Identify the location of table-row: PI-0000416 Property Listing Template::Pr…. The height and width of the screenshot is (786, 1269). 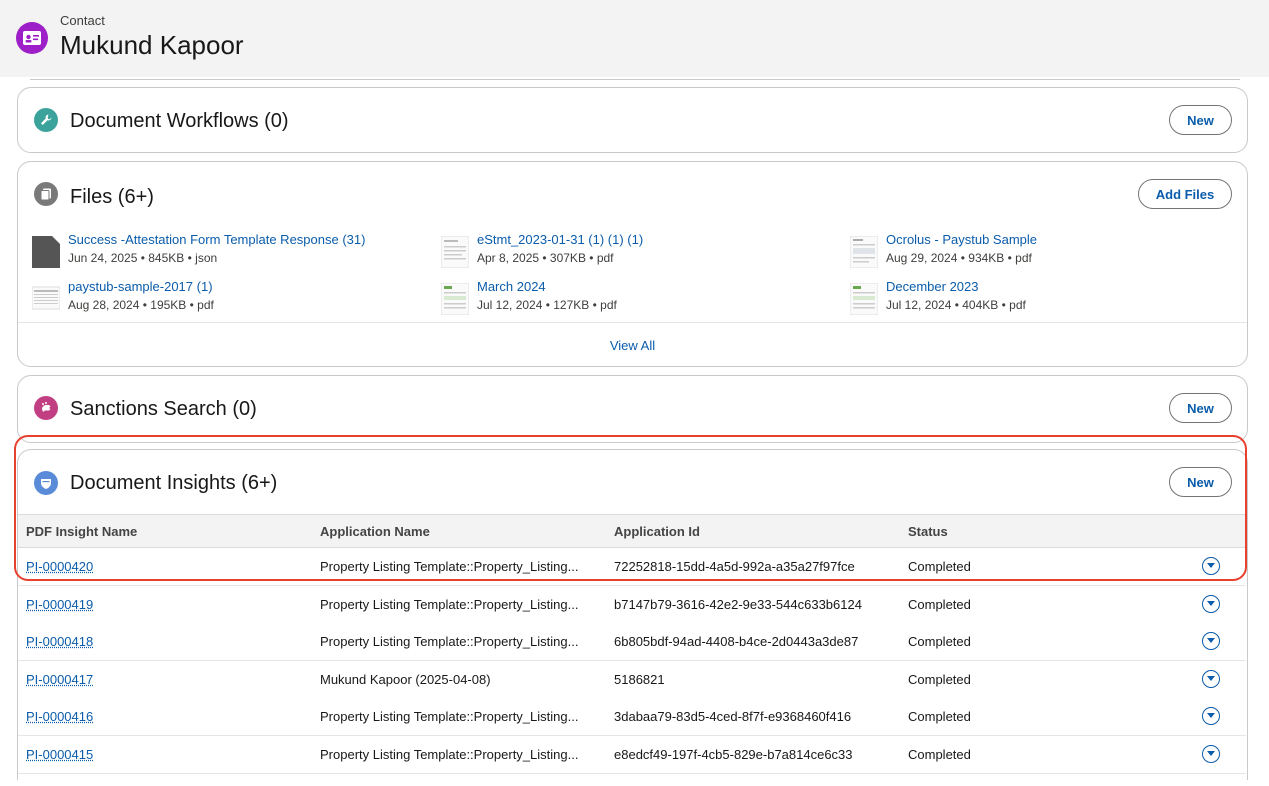
(632, 717).